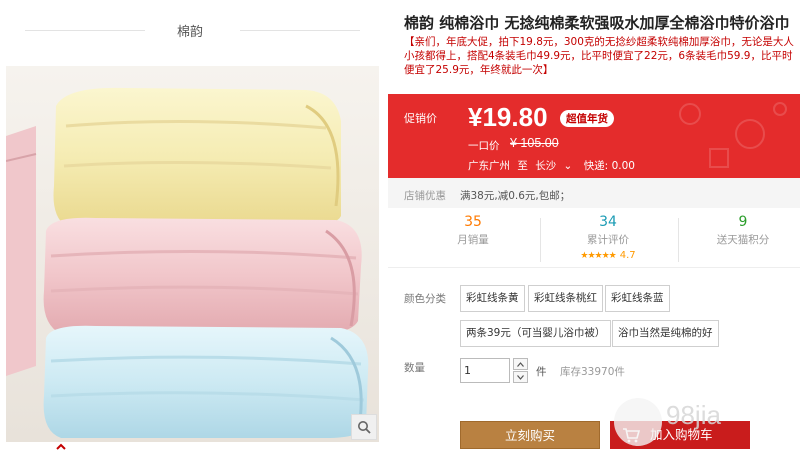 The image size is (800, 455). Describe the element at coordinates (665, 333) in the screenshot. I see `option-pure-cotton: 浴巾当然是纯棉的好` at that location.